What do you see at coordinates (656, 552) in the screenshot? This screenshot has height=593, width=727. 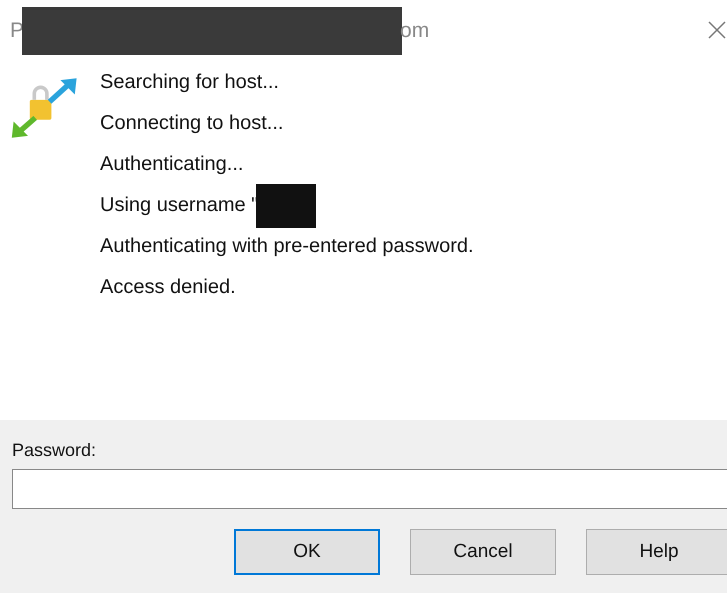 I see `dialog-button: Help` at bounding box center [656, 552].